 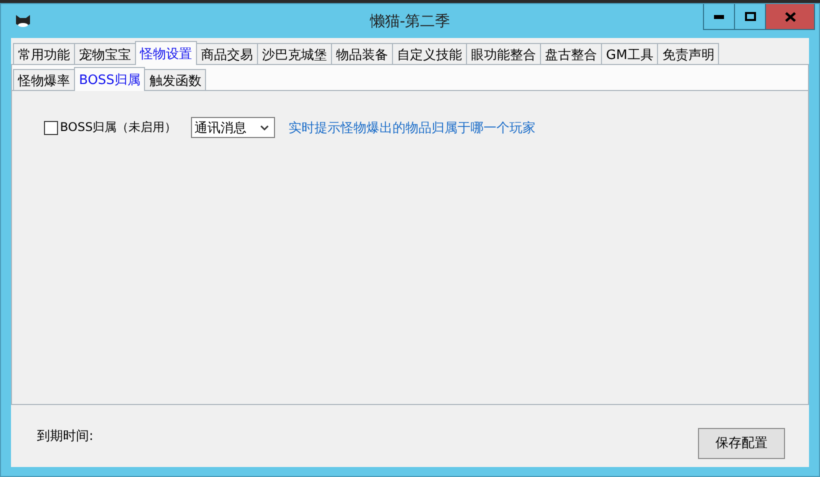 What do you see at coordinates (227, 53) in the screenshot?
I see `tab: 商品交易` at bounding box center [227, 53].